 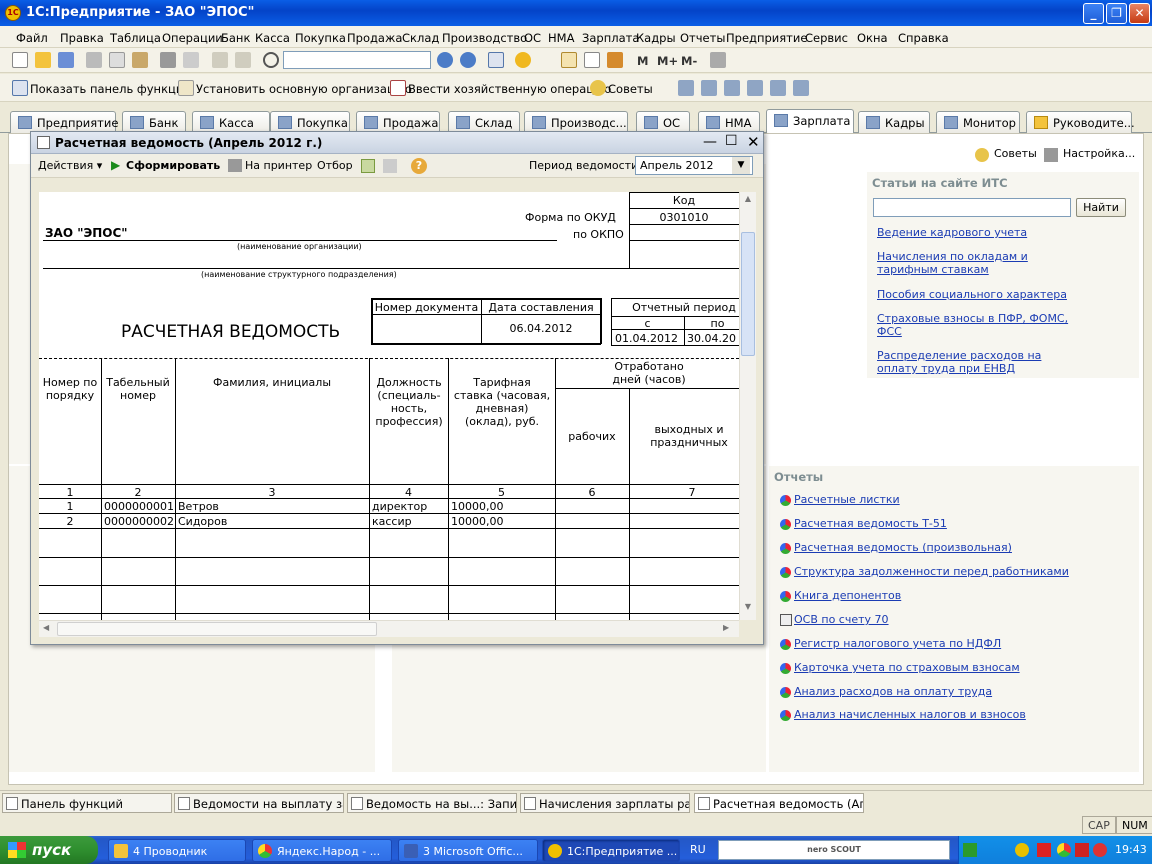 What do you see at coordinates (702, 38) in the screenshot?
I see `menu-reports: Отчеты` at bounding box center [702, 38].